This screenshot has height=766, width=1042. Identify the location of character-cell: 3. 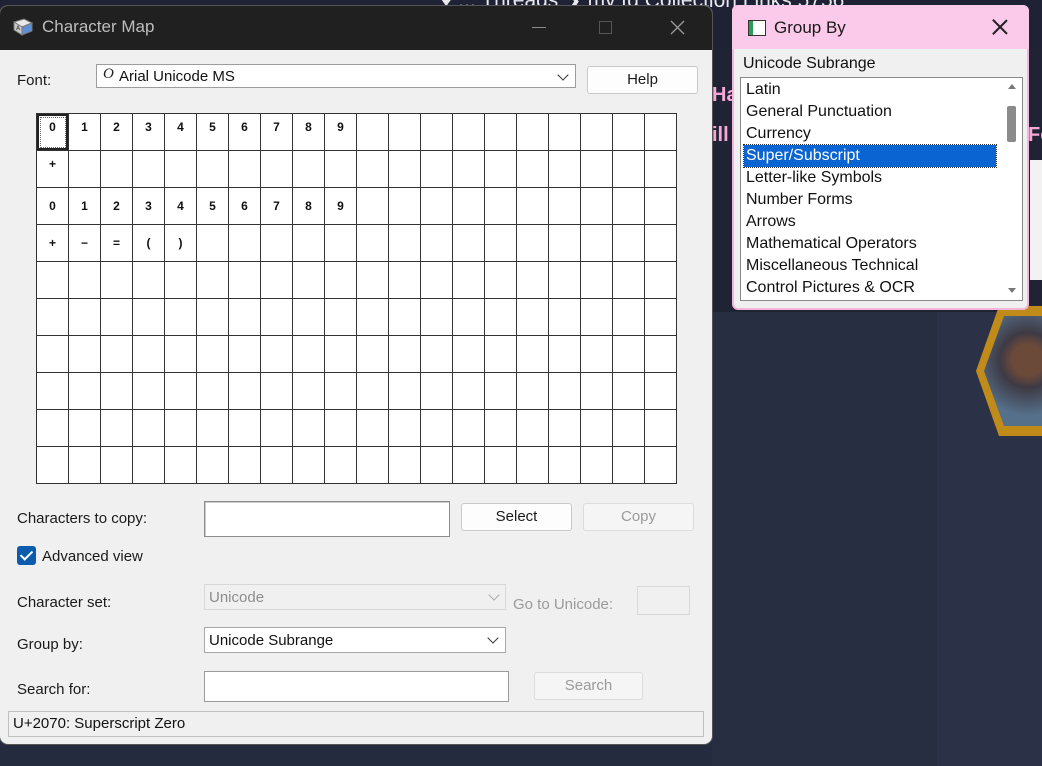
(149, 206).